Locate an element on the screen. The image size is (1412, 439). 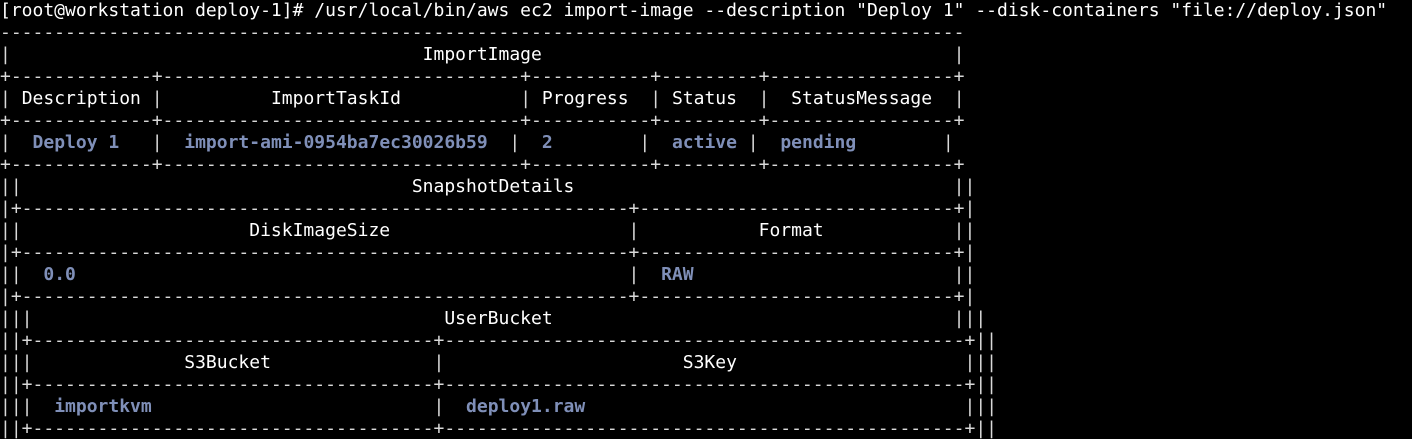
header-s3-bucket: S3Bucket is located at coordinates (227, 362).